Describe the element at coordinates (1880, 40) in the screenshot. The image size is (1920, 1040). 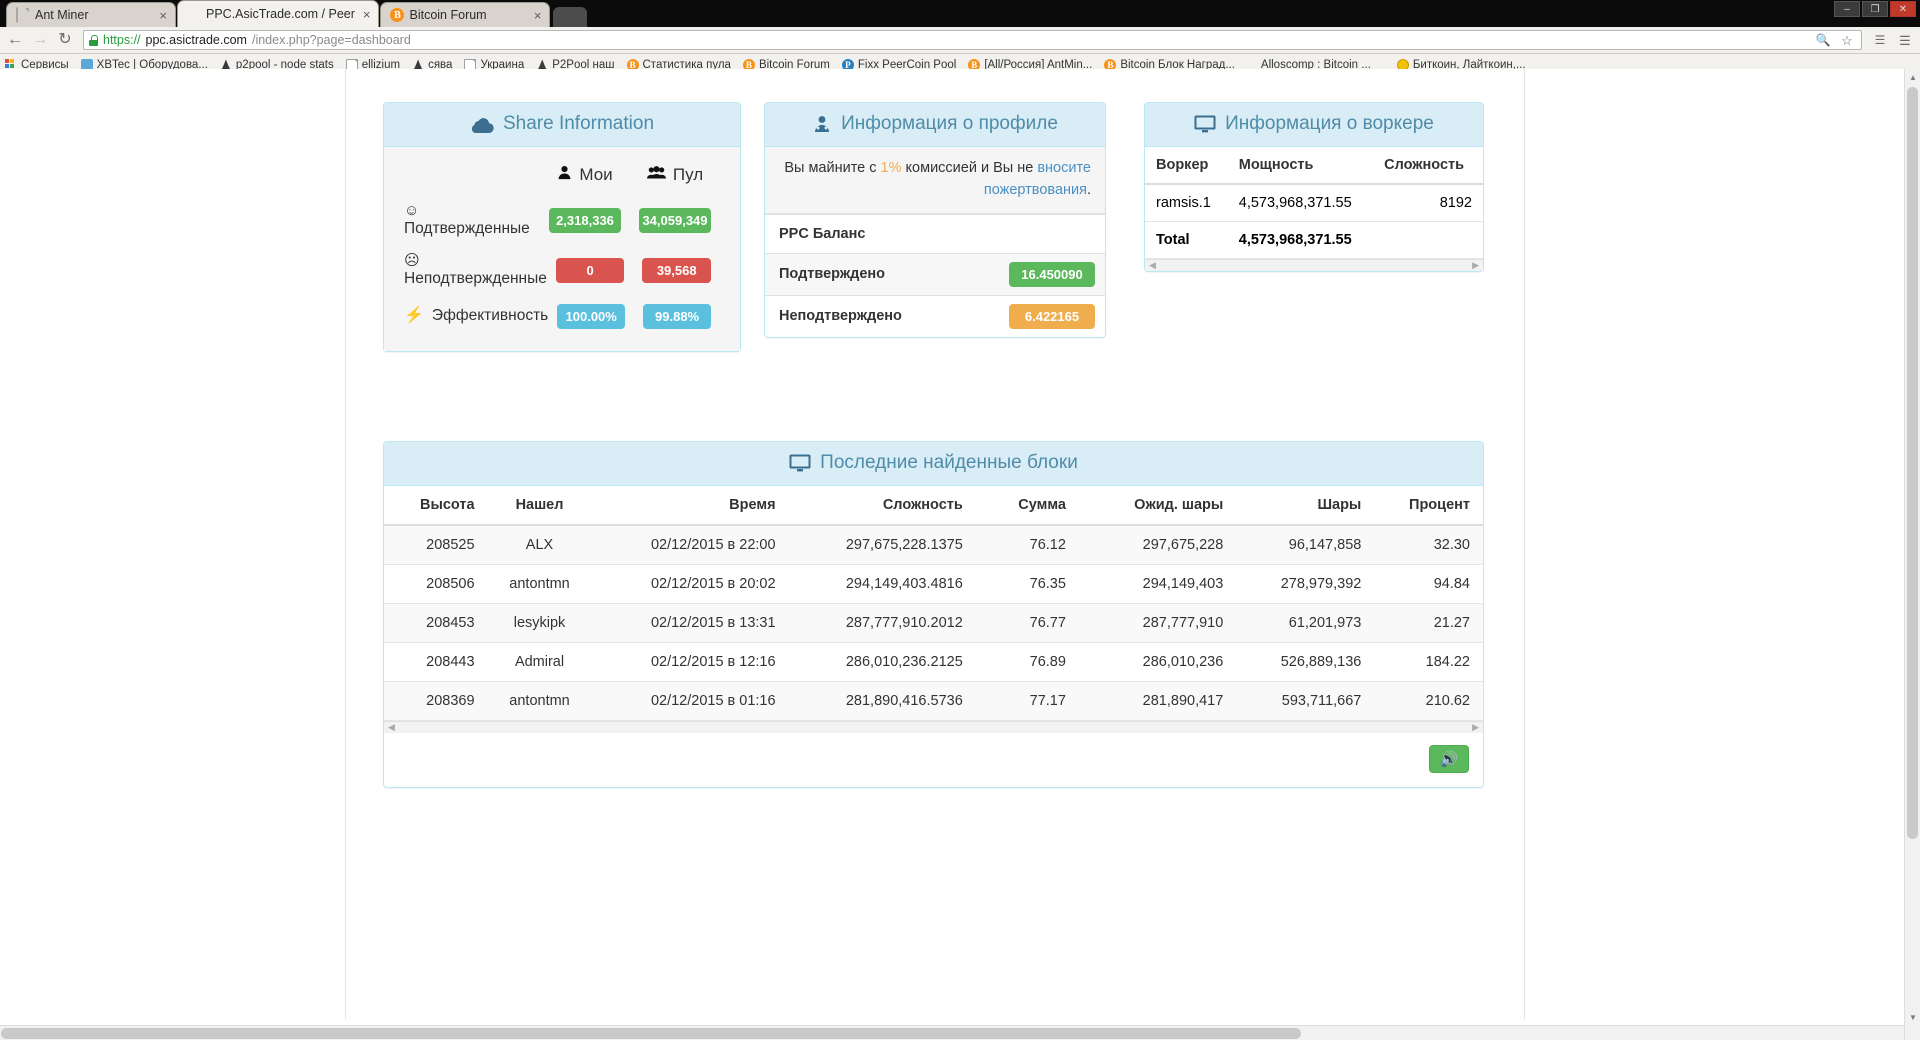
I see `extension-icon: ☰` at that location.